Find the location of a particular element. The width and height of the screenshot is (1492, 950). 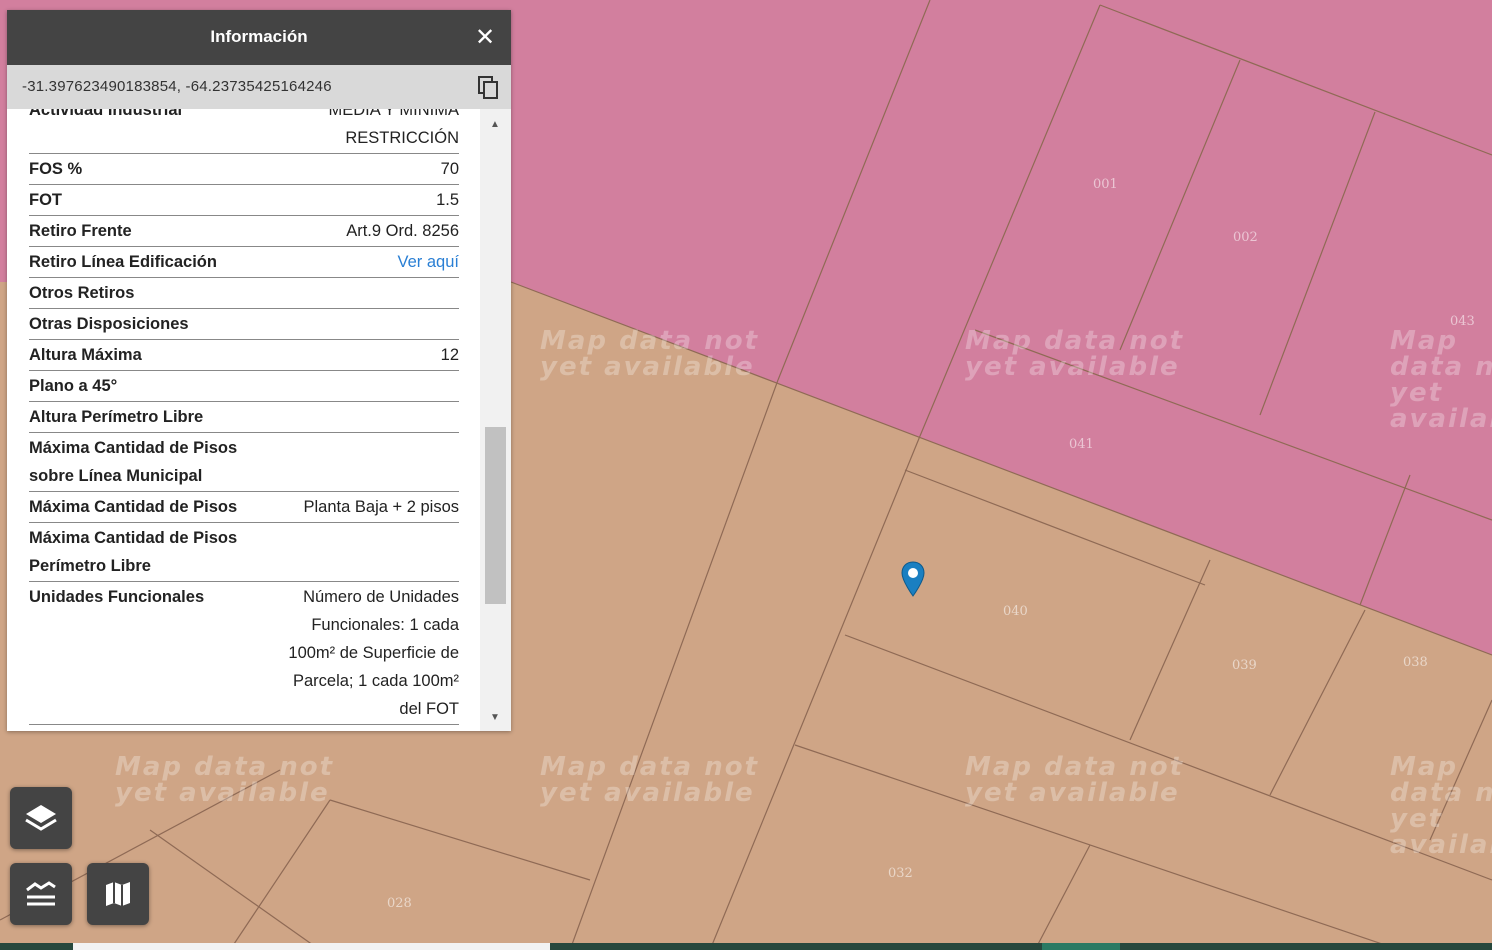

row-key: Otros Retiros is located at coordinates (82, 293).